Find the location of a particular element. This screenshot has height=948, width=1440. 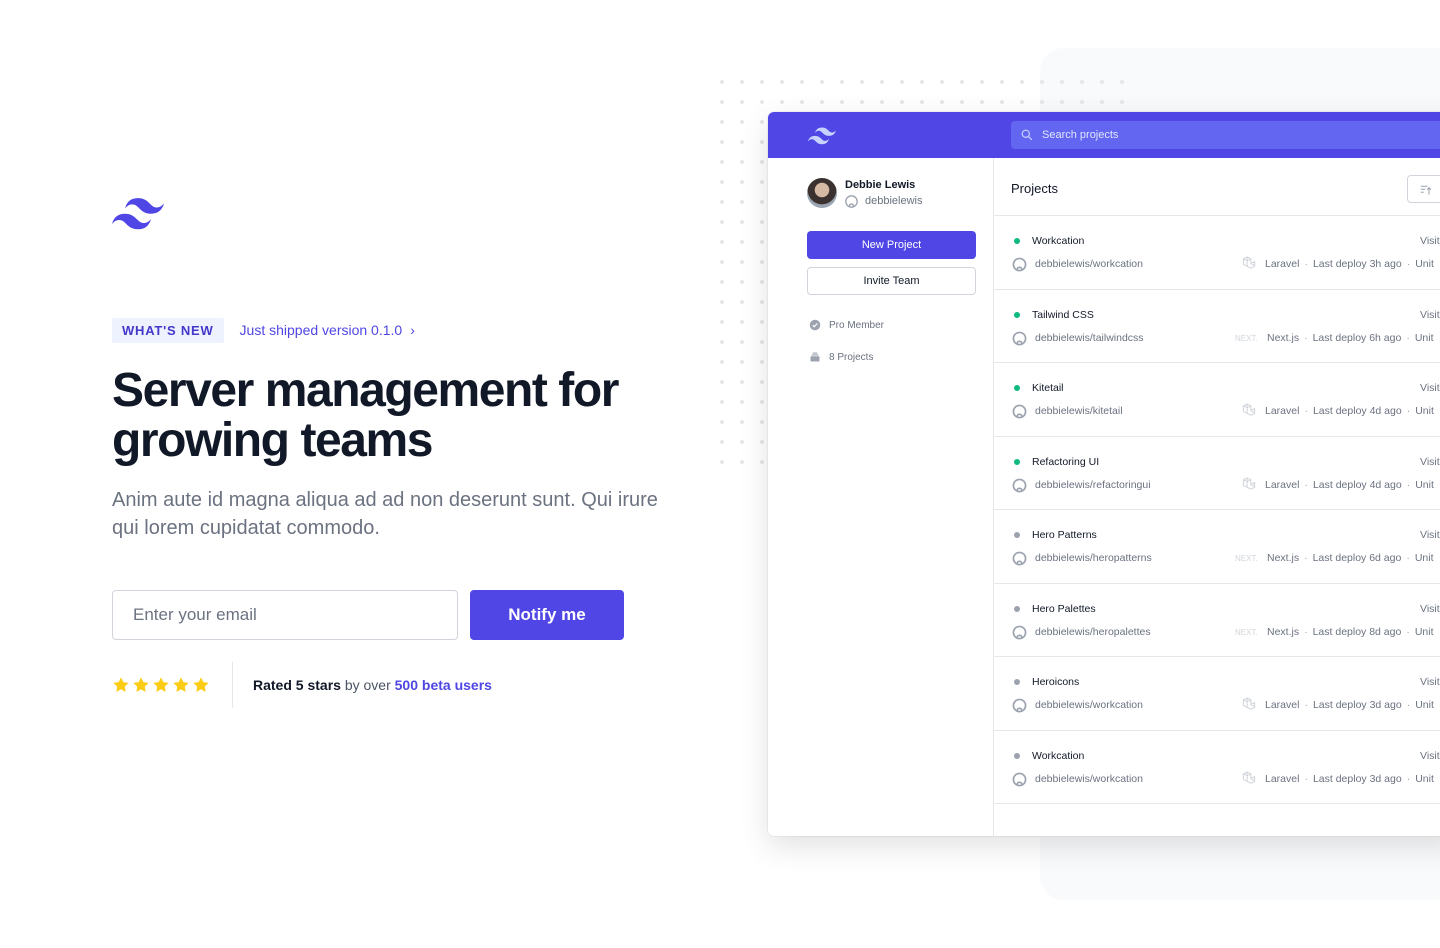

divider is located at coordinates (232, 685).